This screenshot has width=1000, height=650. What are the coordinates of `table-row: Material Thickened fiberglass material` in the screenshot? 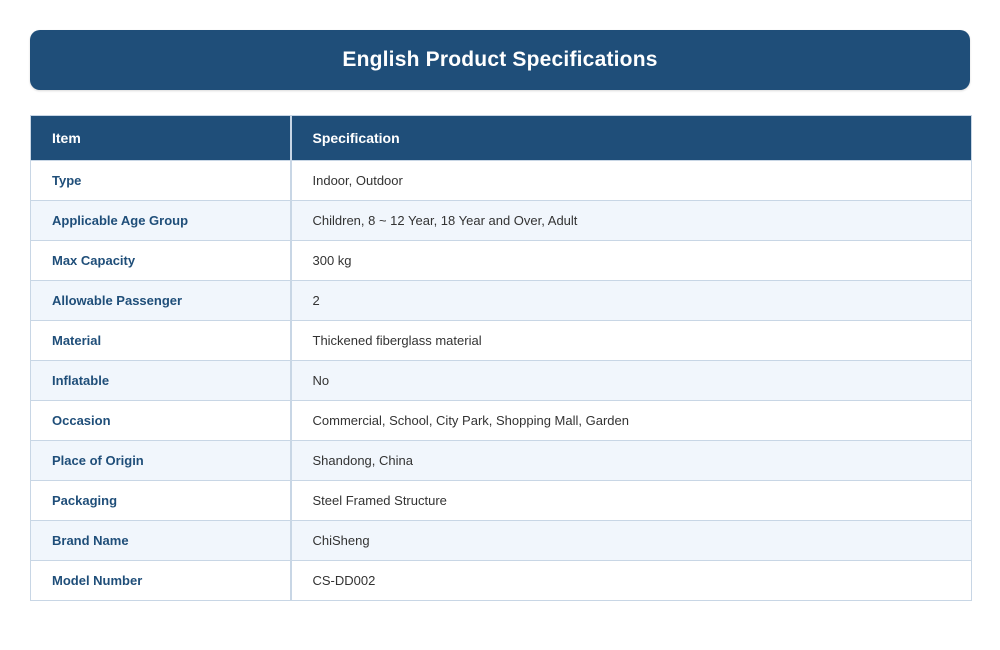 It's located at (501, 340).